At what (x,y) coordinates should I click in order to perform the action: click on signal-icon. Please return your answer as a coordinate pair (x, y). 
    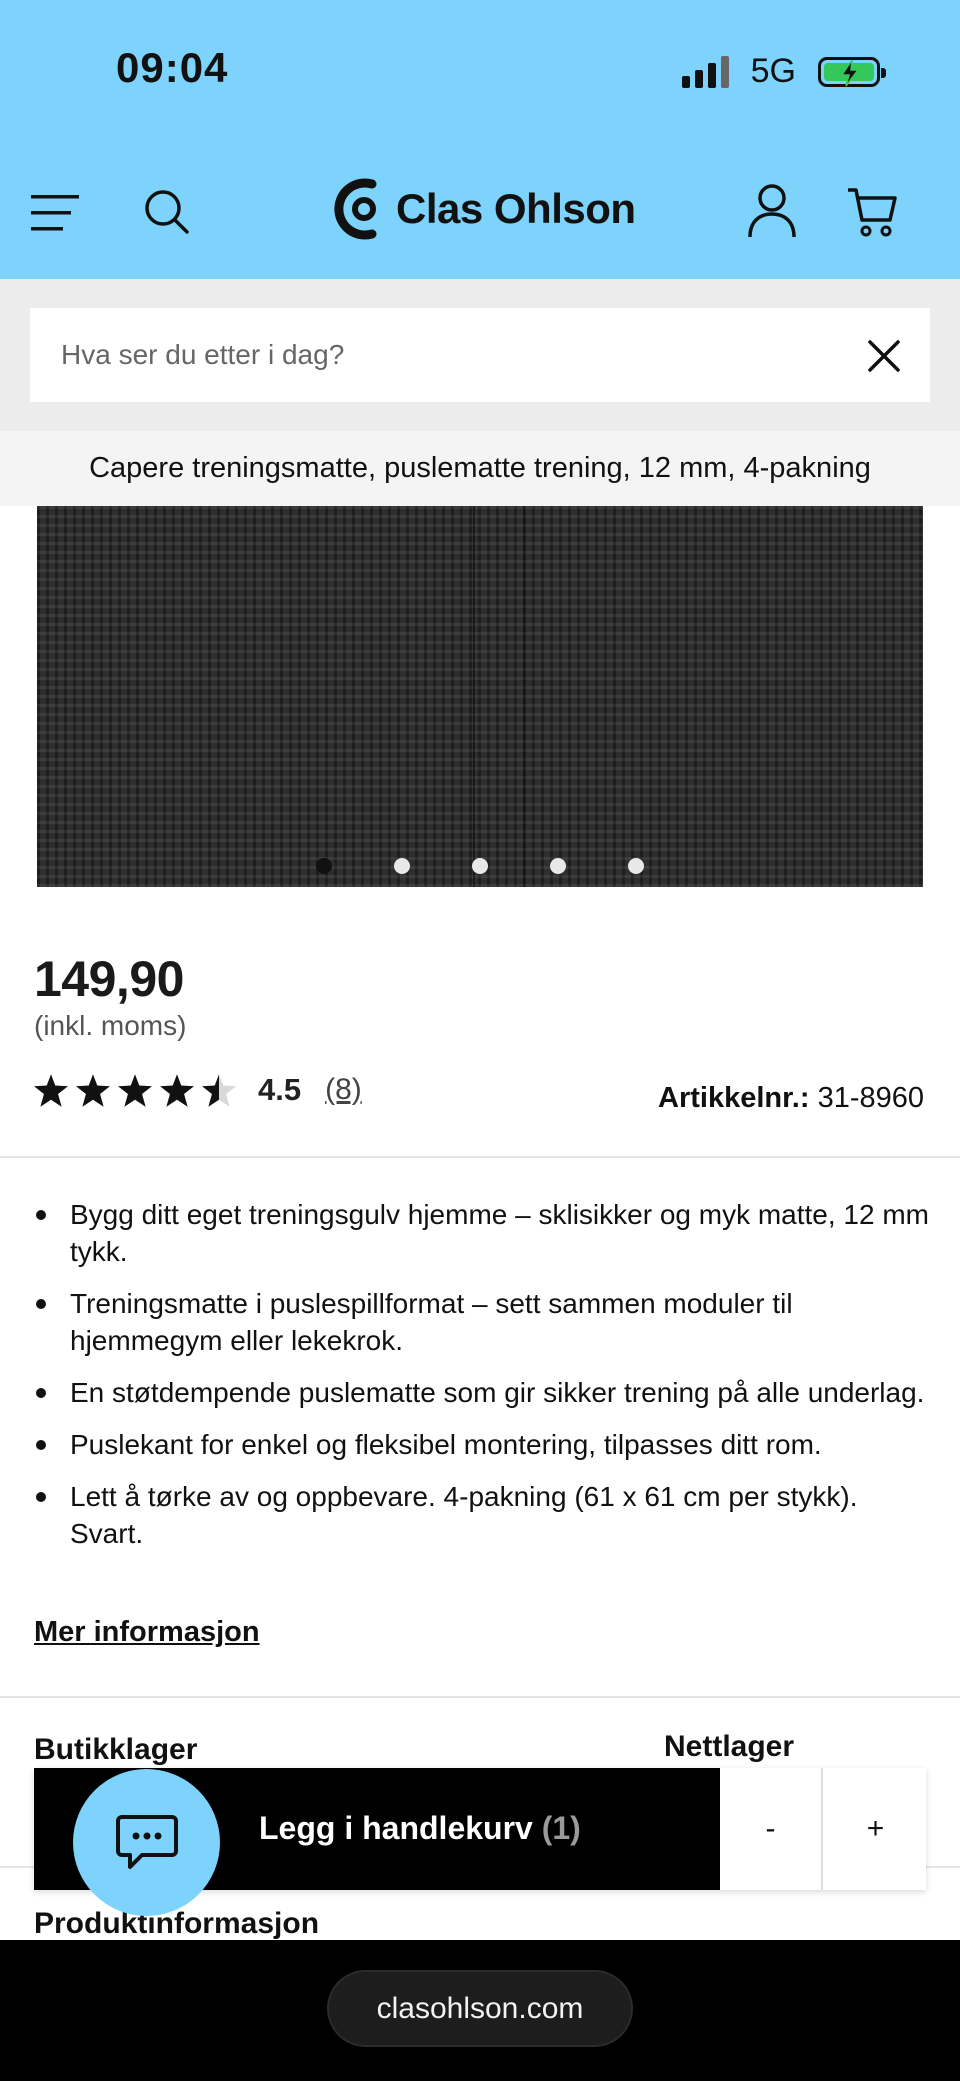
    Looking at the image, I should click on (705, 71).